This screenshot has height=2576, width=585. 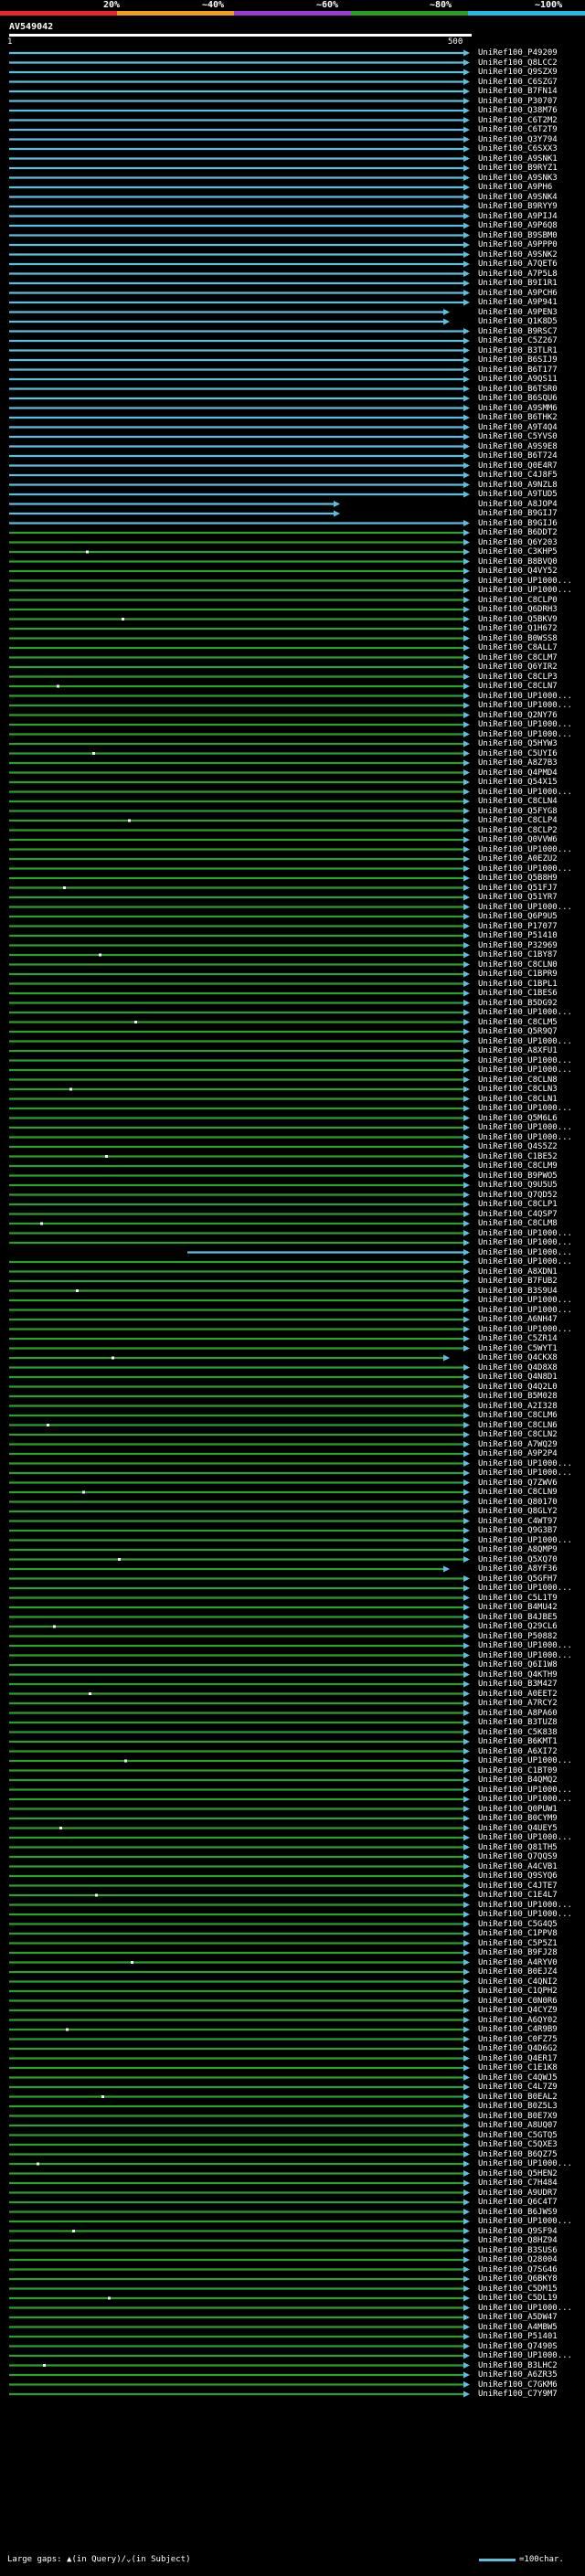 I want to click on hit-label-link: UniRef100_Q6BKY8, so click(x=518, y=2279).